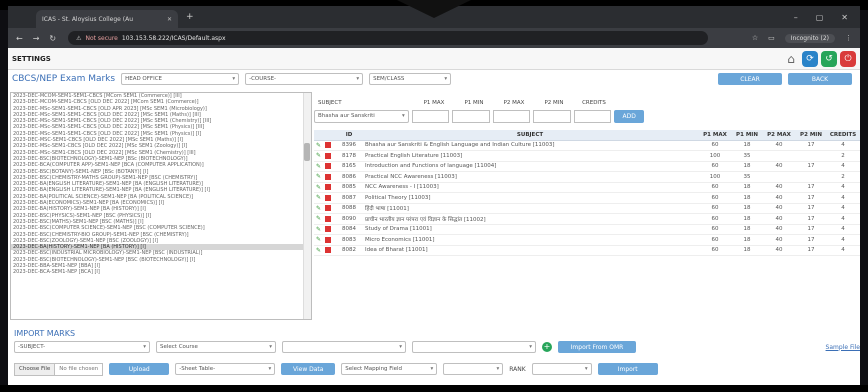  Describe the element at coordinates (771, 38) in the screenshot. I see `sidebar-icon: ▭` at that location.